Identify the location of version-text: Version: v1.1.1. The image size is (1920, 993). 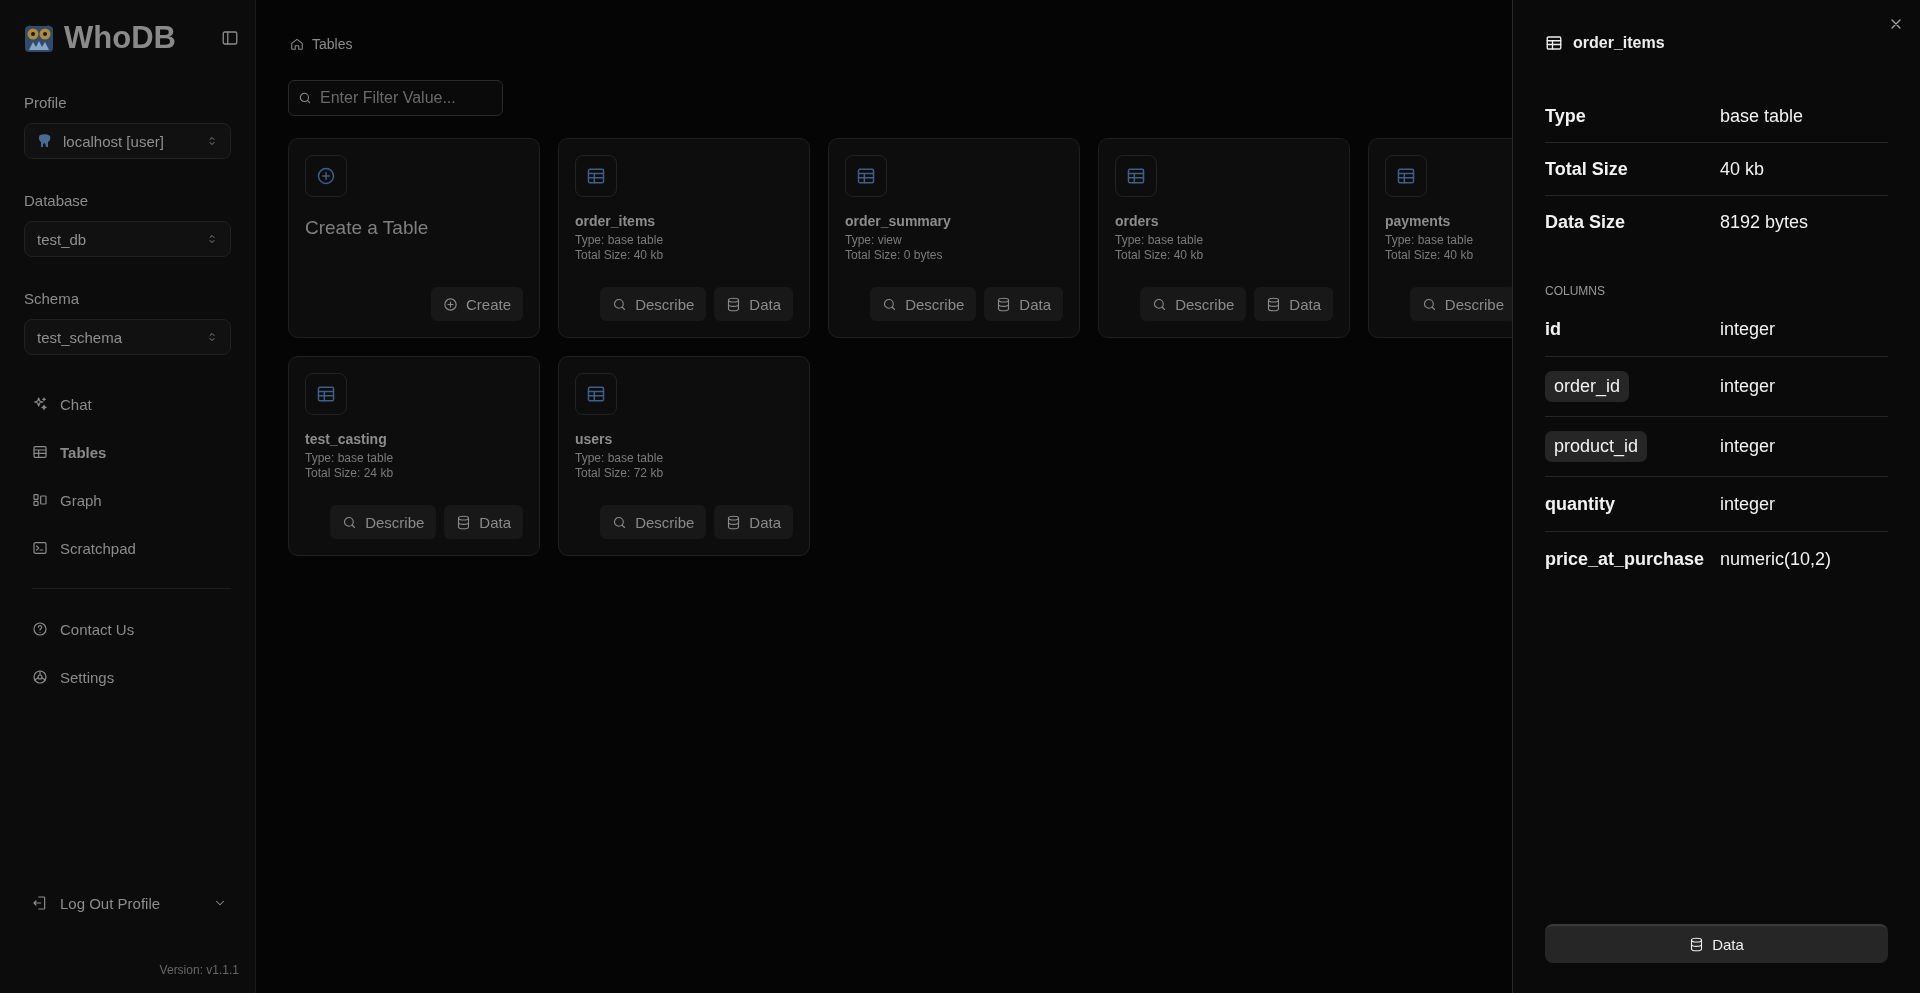
(198, 970).